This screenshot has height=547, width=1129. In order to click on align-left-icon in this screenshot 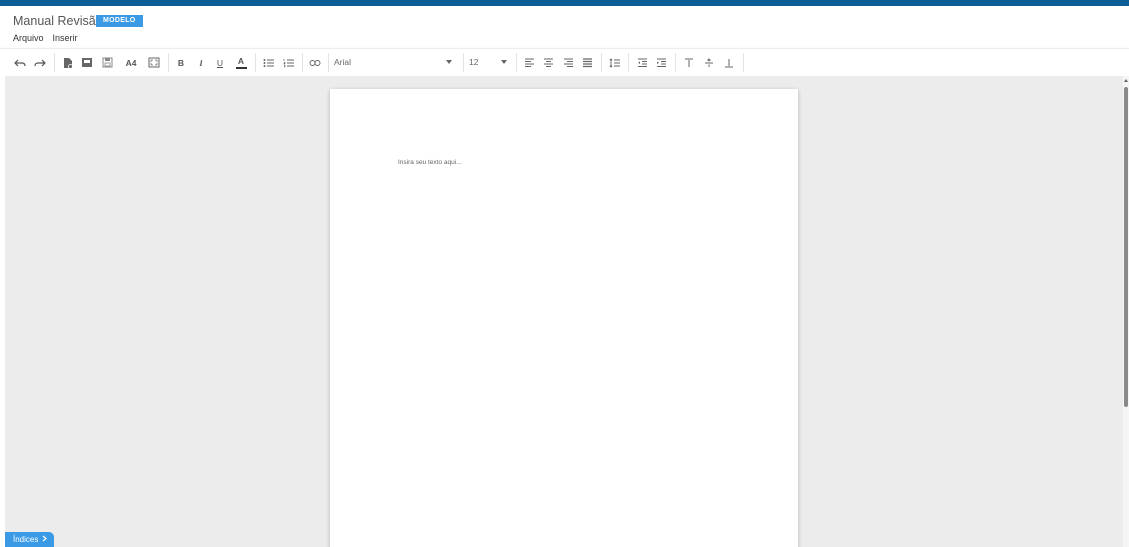, I will do `click(529, 62)`.